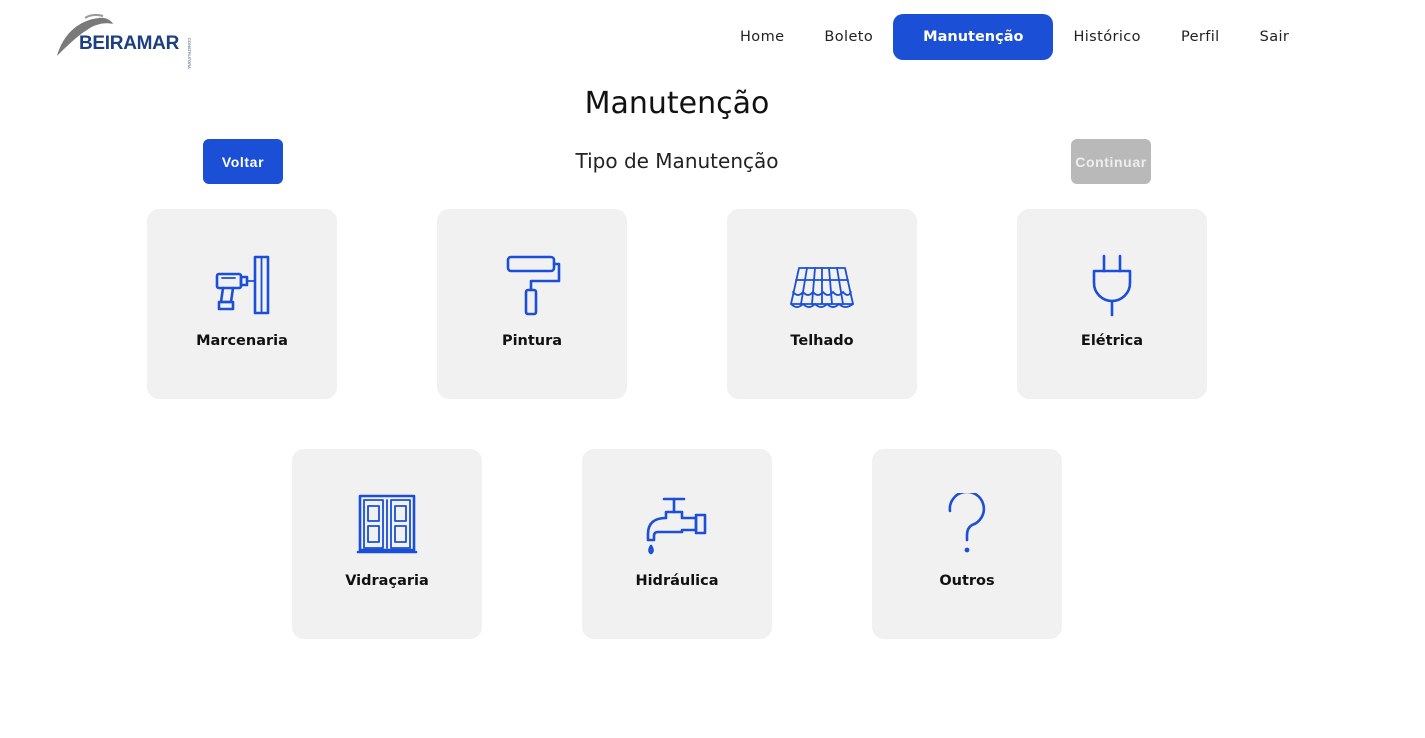  Describe the element at coordinates (532, 341) in the screenshot. I see `category-label: Pintura` at that location.